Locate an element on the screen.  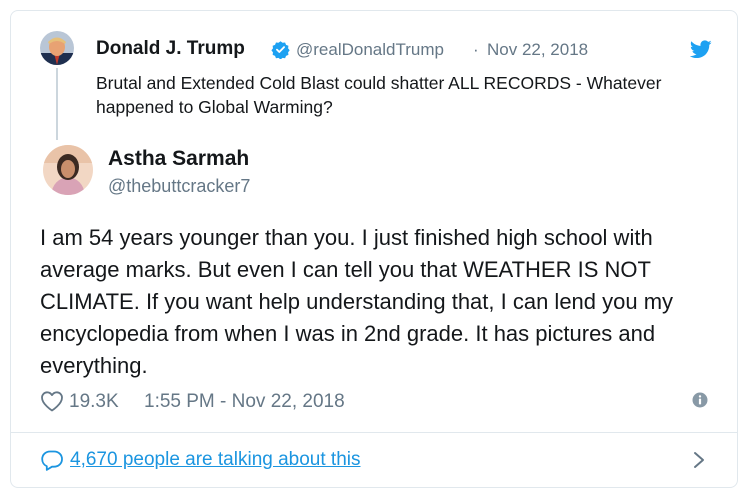
info-icon is located at coordinates (700, 400).